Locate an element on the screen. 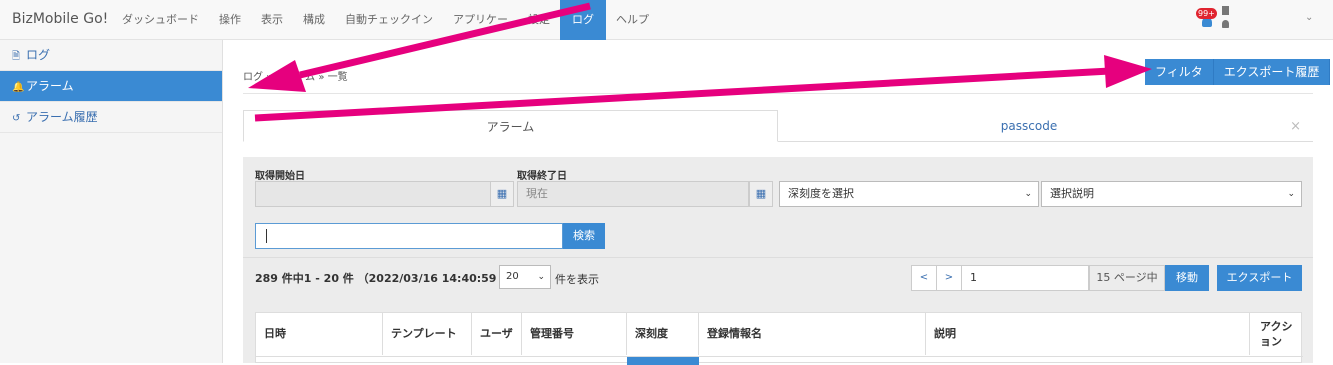 This screenshot has width=1333, height=365. page-number-input: 1 is located at coordinates (1025, 278).